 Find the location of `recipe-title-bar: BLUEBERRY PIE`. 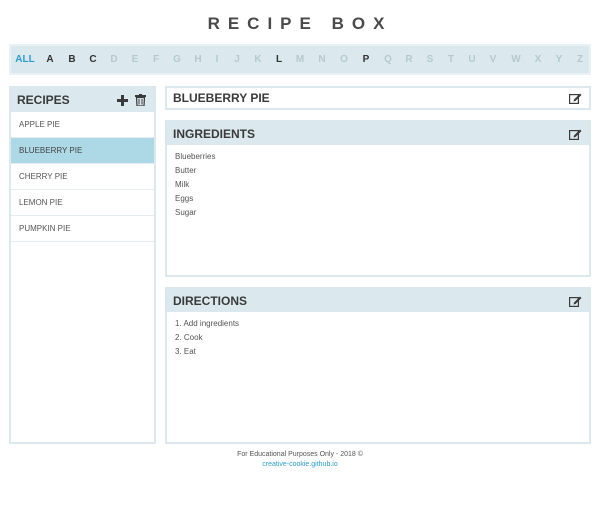

recipe-title-bar: BLUEBERRY PIE is located at coordinates (378, 98).